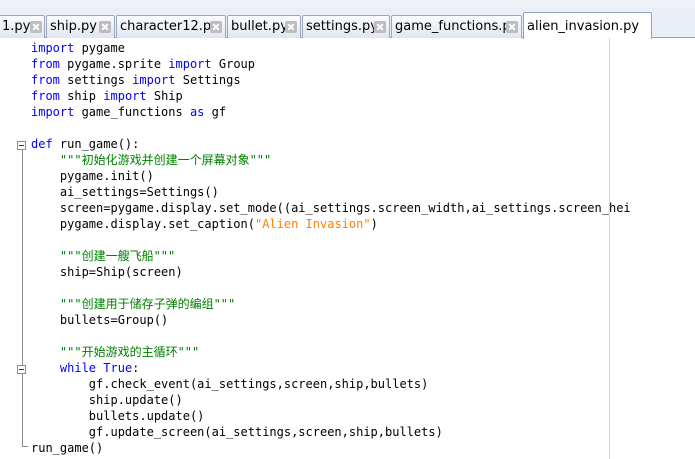  What do you see at coordinates (132, 112) in the screenshot?
I see `code-text: game_functions` at bounding box center [132, 112].